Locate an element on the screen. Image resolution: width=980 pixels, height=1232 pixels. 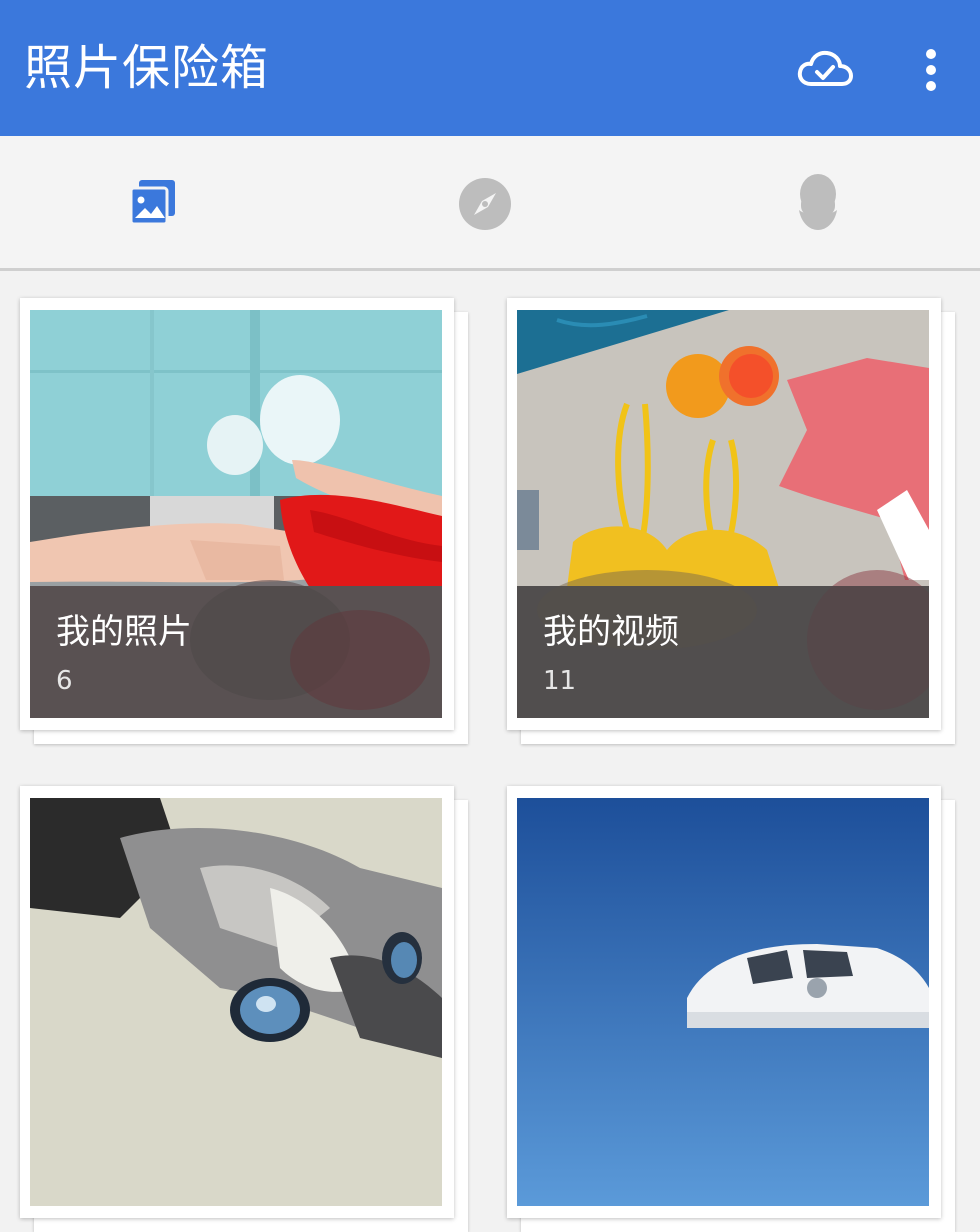
tab-bar is located at coordinates (490, 203).